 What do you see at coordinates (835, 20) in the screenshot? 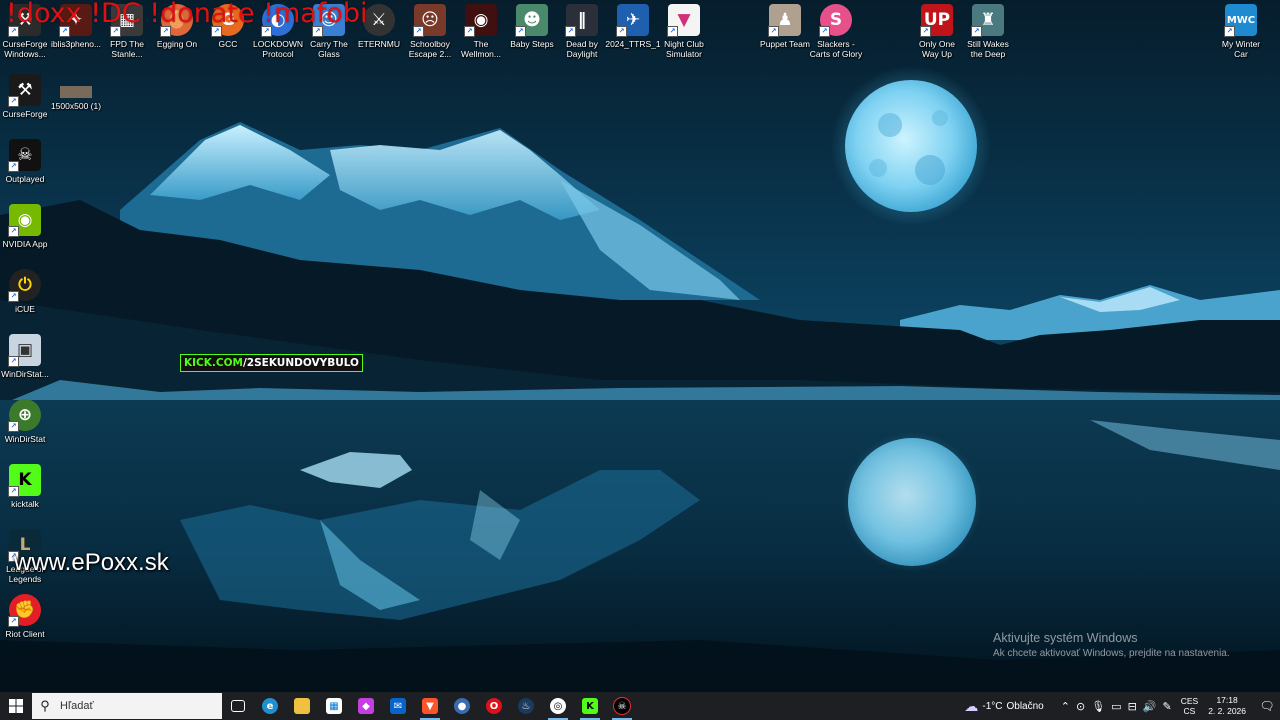
I see `slackers-icon: S ↗` at bounding box center [835, 20].